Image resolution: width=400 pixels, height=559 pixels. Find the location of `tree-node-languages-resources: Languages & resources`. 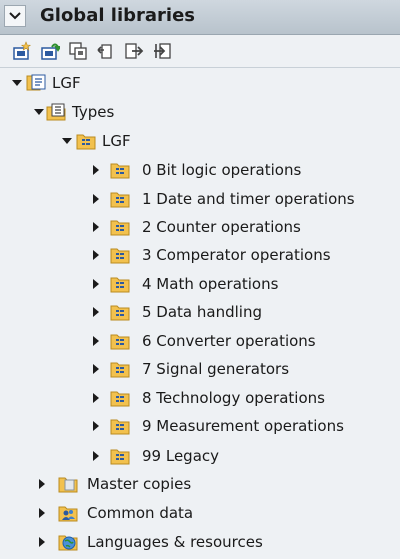

tree-node-languages-resources: Languages & resources is located at coordinates (200, 542).